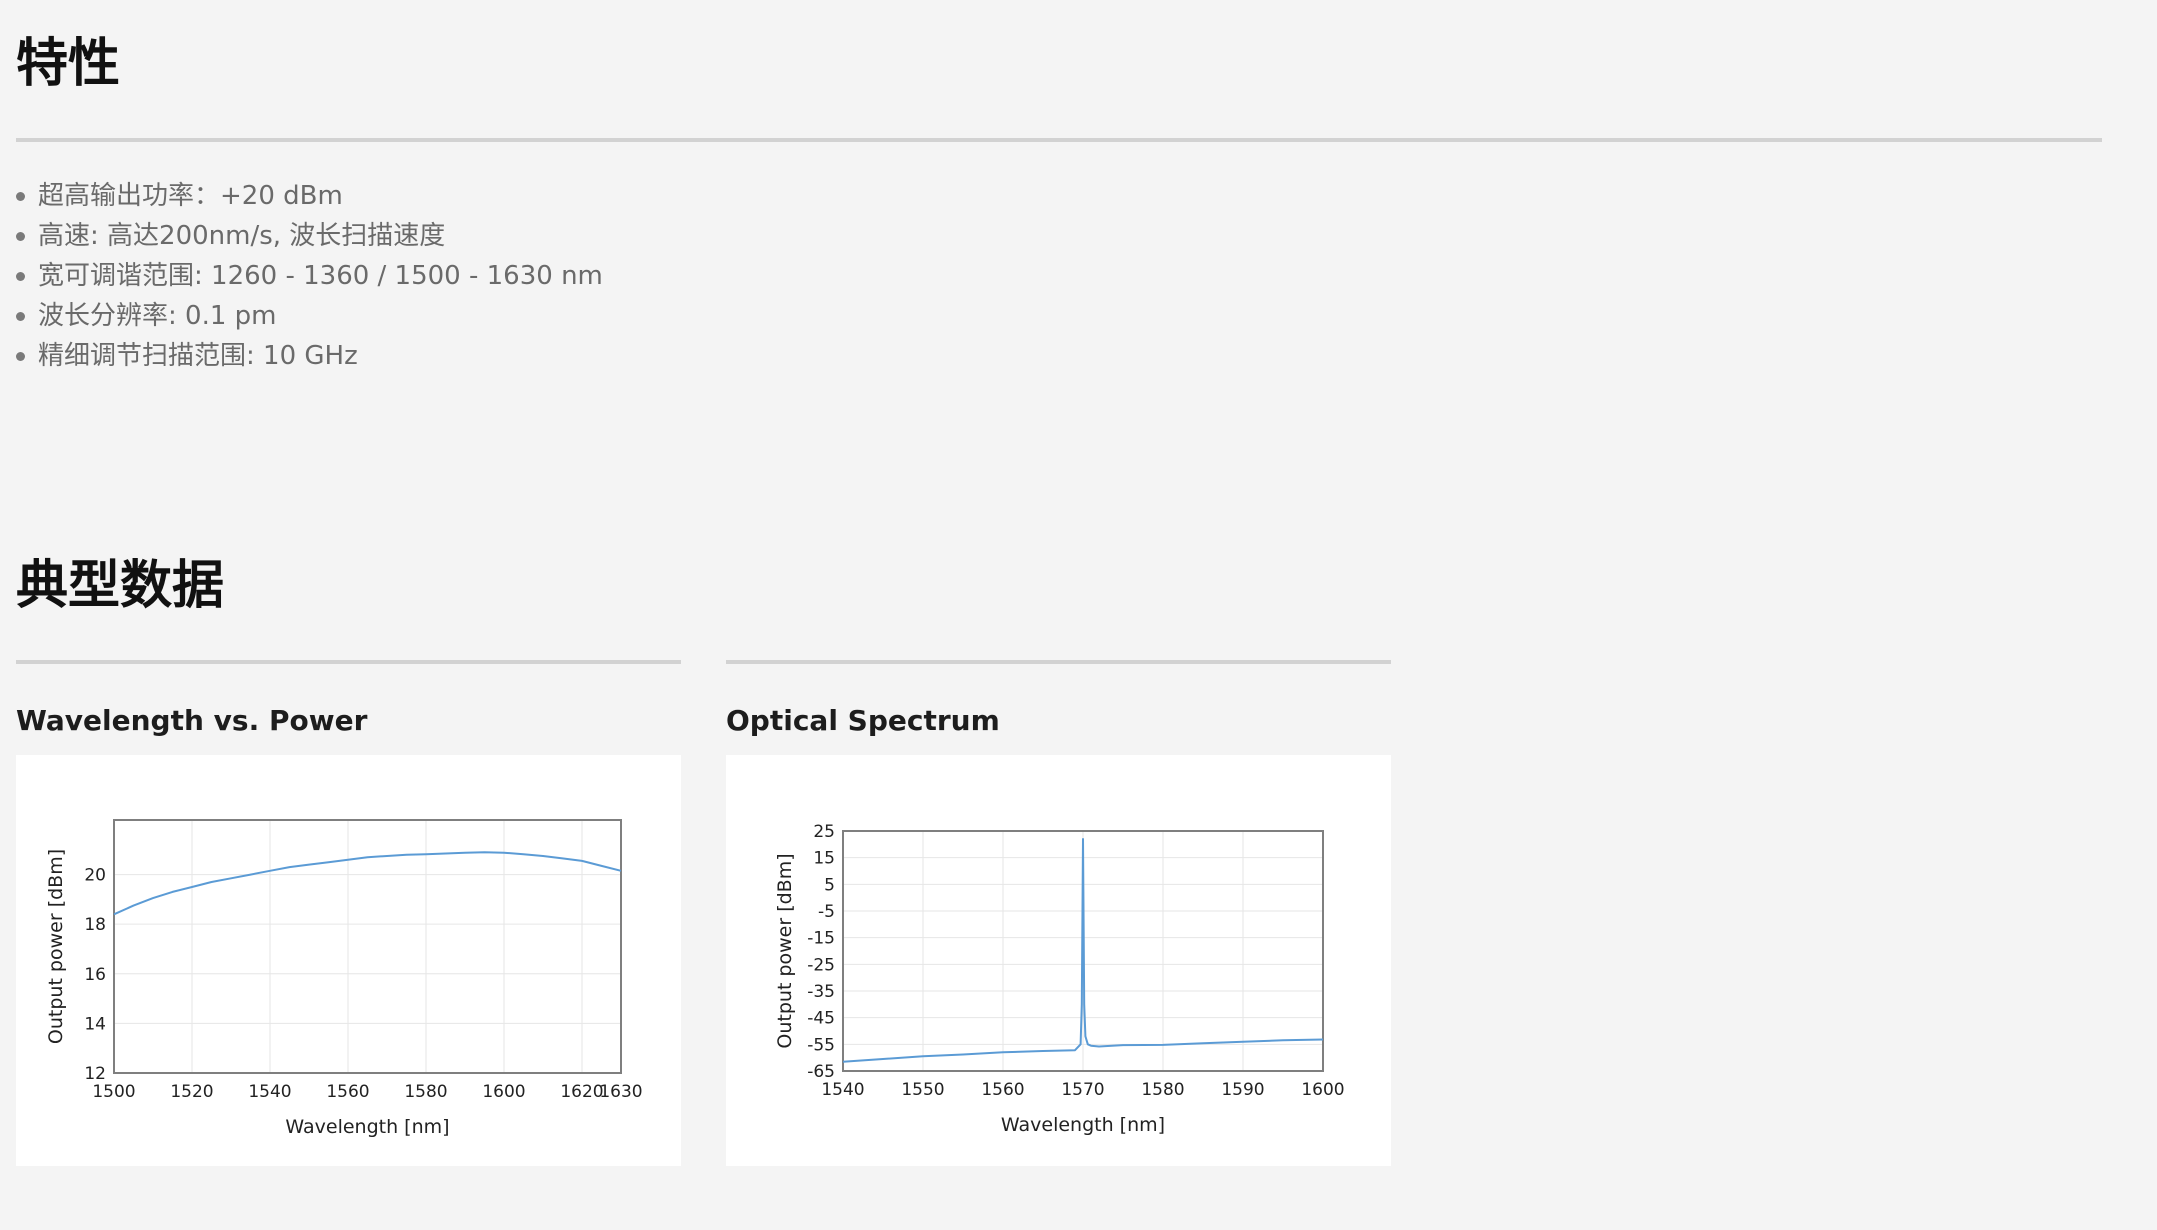 Image resolution: width=2157 pixels, height=1230 pixels. Describe the element at coordinates (821, 1072) in the screenshot. I see `y-tick-label: -65` at that location.